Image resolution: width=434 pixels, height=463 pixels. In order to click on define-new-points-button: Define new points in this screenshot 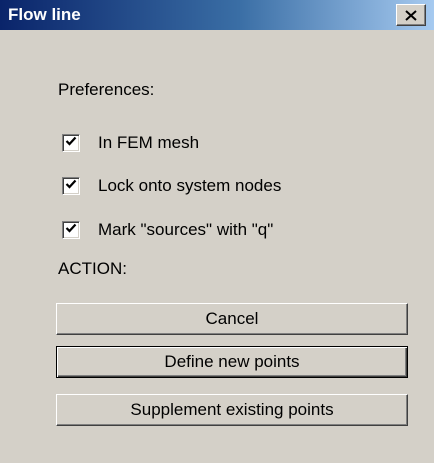, I will do `click(232, 362)`.